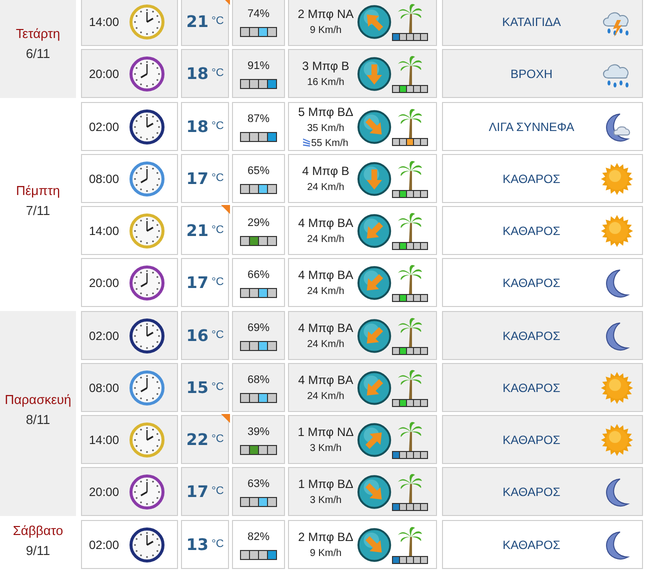  What do you see at coordinates (38, 211) in the screenshot?
I see `day-date: 7/11` at bounding box center [38, 211].